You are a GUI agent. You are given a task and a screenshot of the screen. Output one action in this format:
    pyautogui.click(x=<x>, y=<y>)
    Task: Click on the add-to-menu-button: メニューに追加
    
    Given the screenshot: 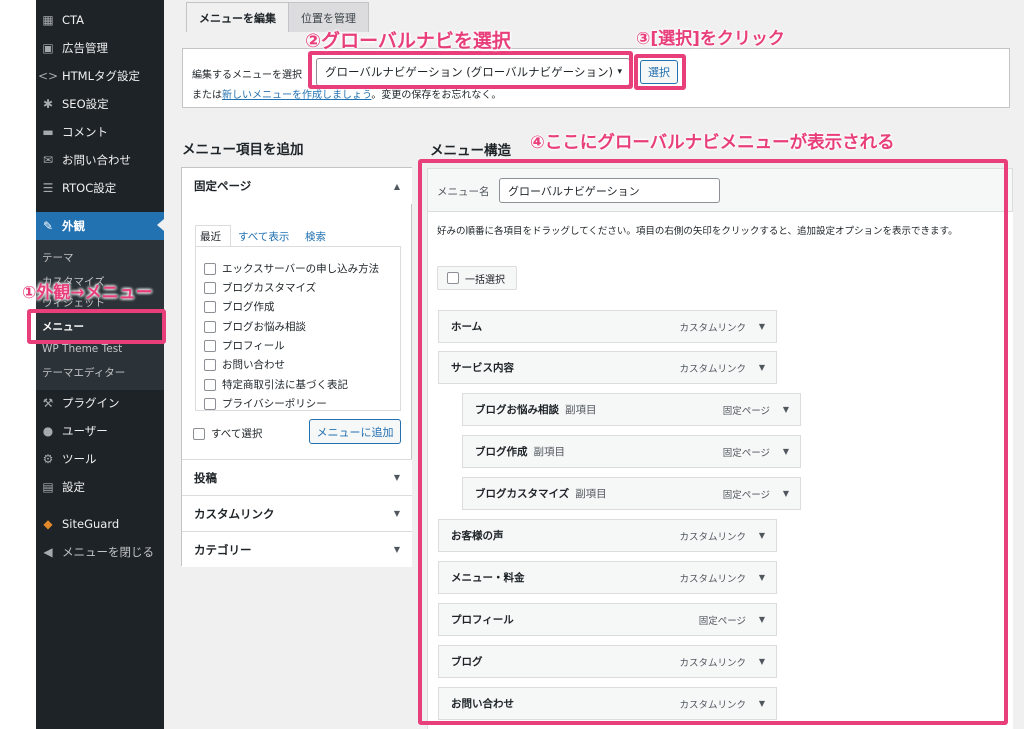 What is the action you would take?
    pyautogui.click(x=355, y=431)
    